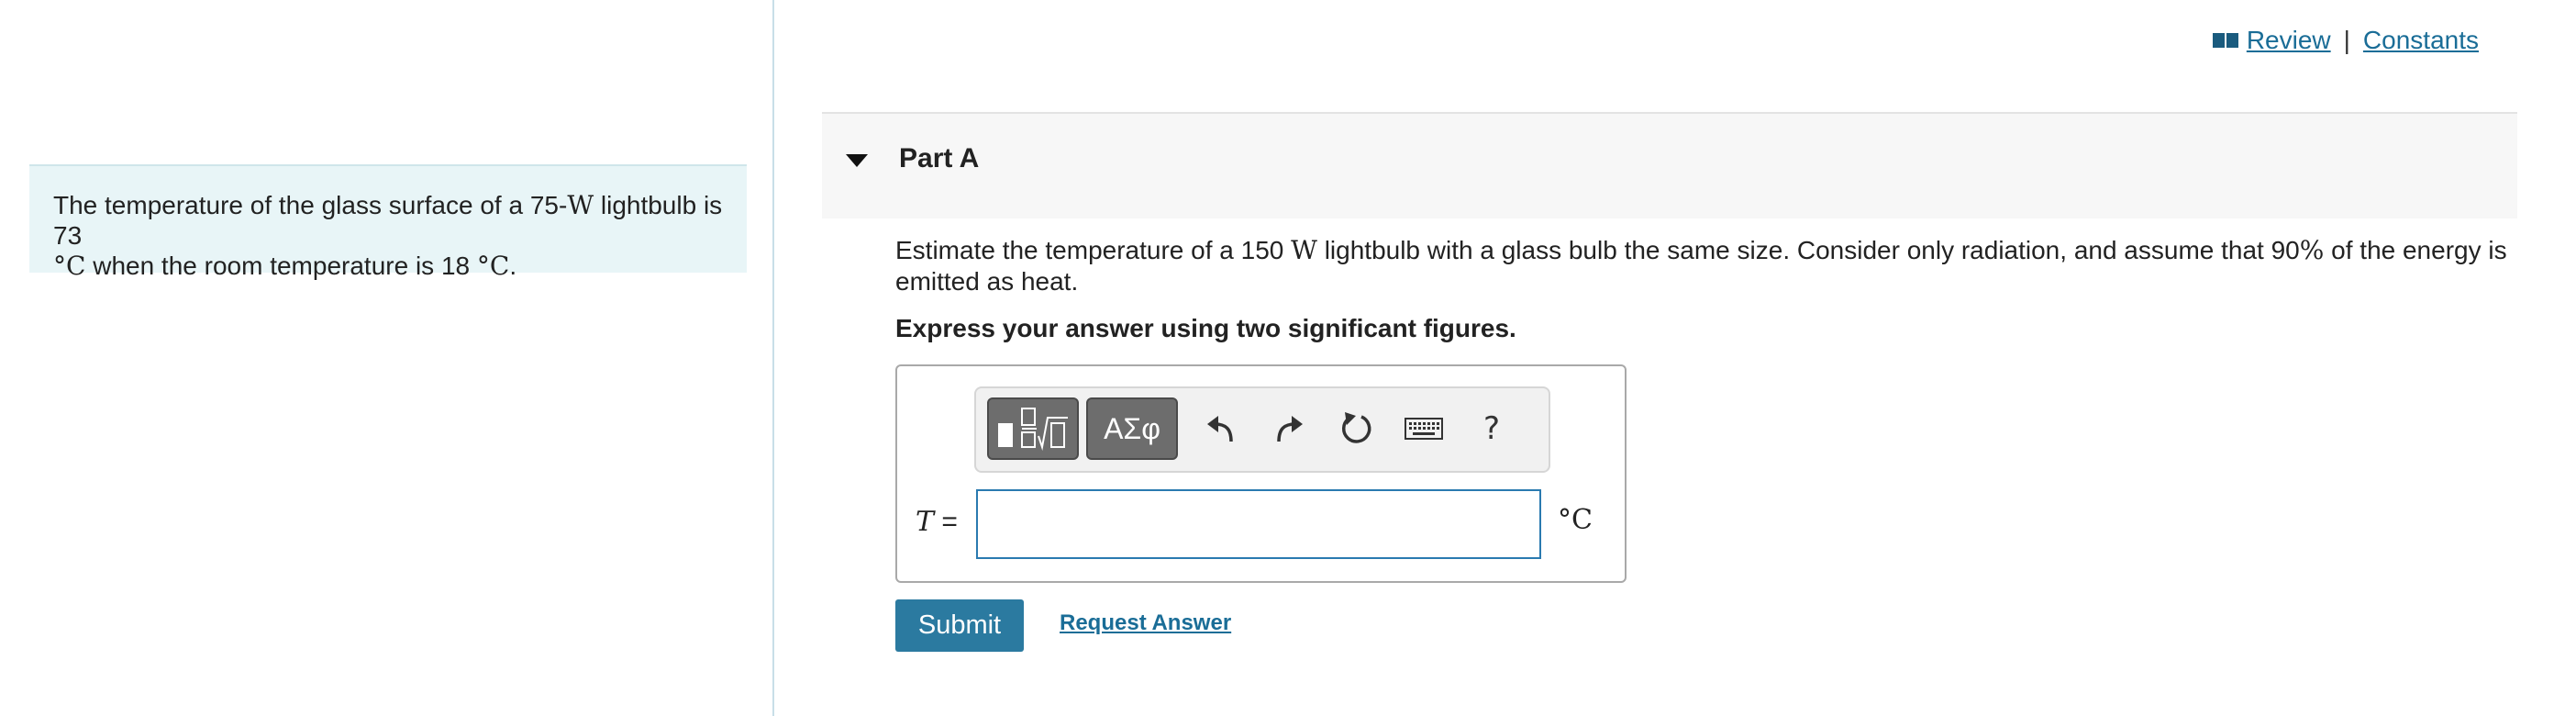 This screenshot has width=2576, height=716. Describe the element at coordinates (1261, 473) in the screenshot. I see `answer-box: ΑΣφ ? T = °C` at that location.